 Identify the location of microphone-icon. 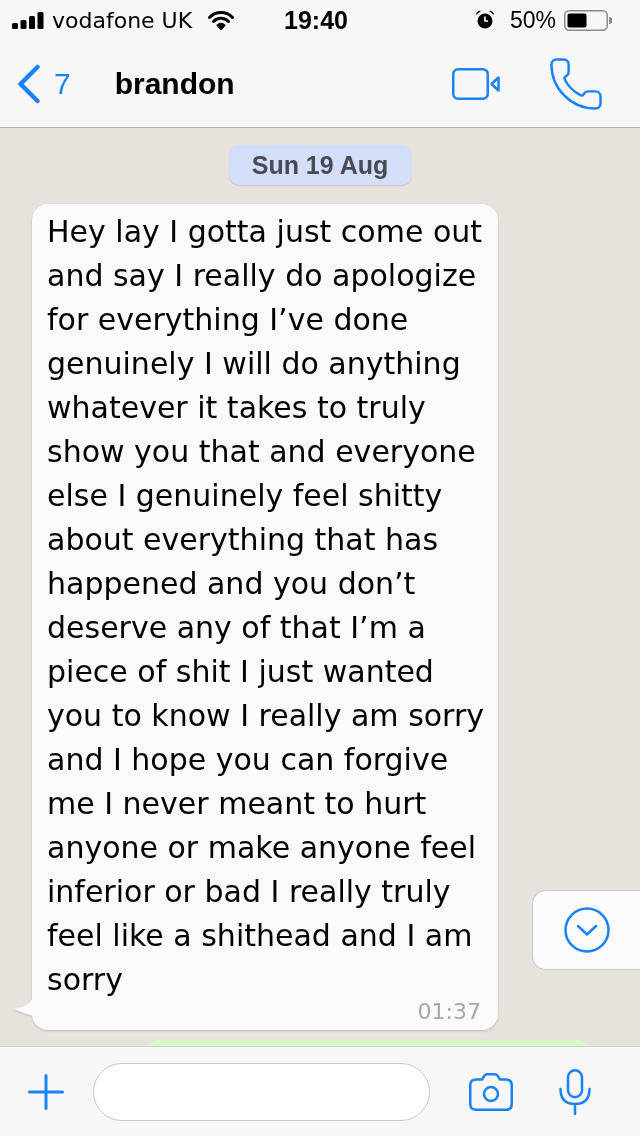
(575, 1091).